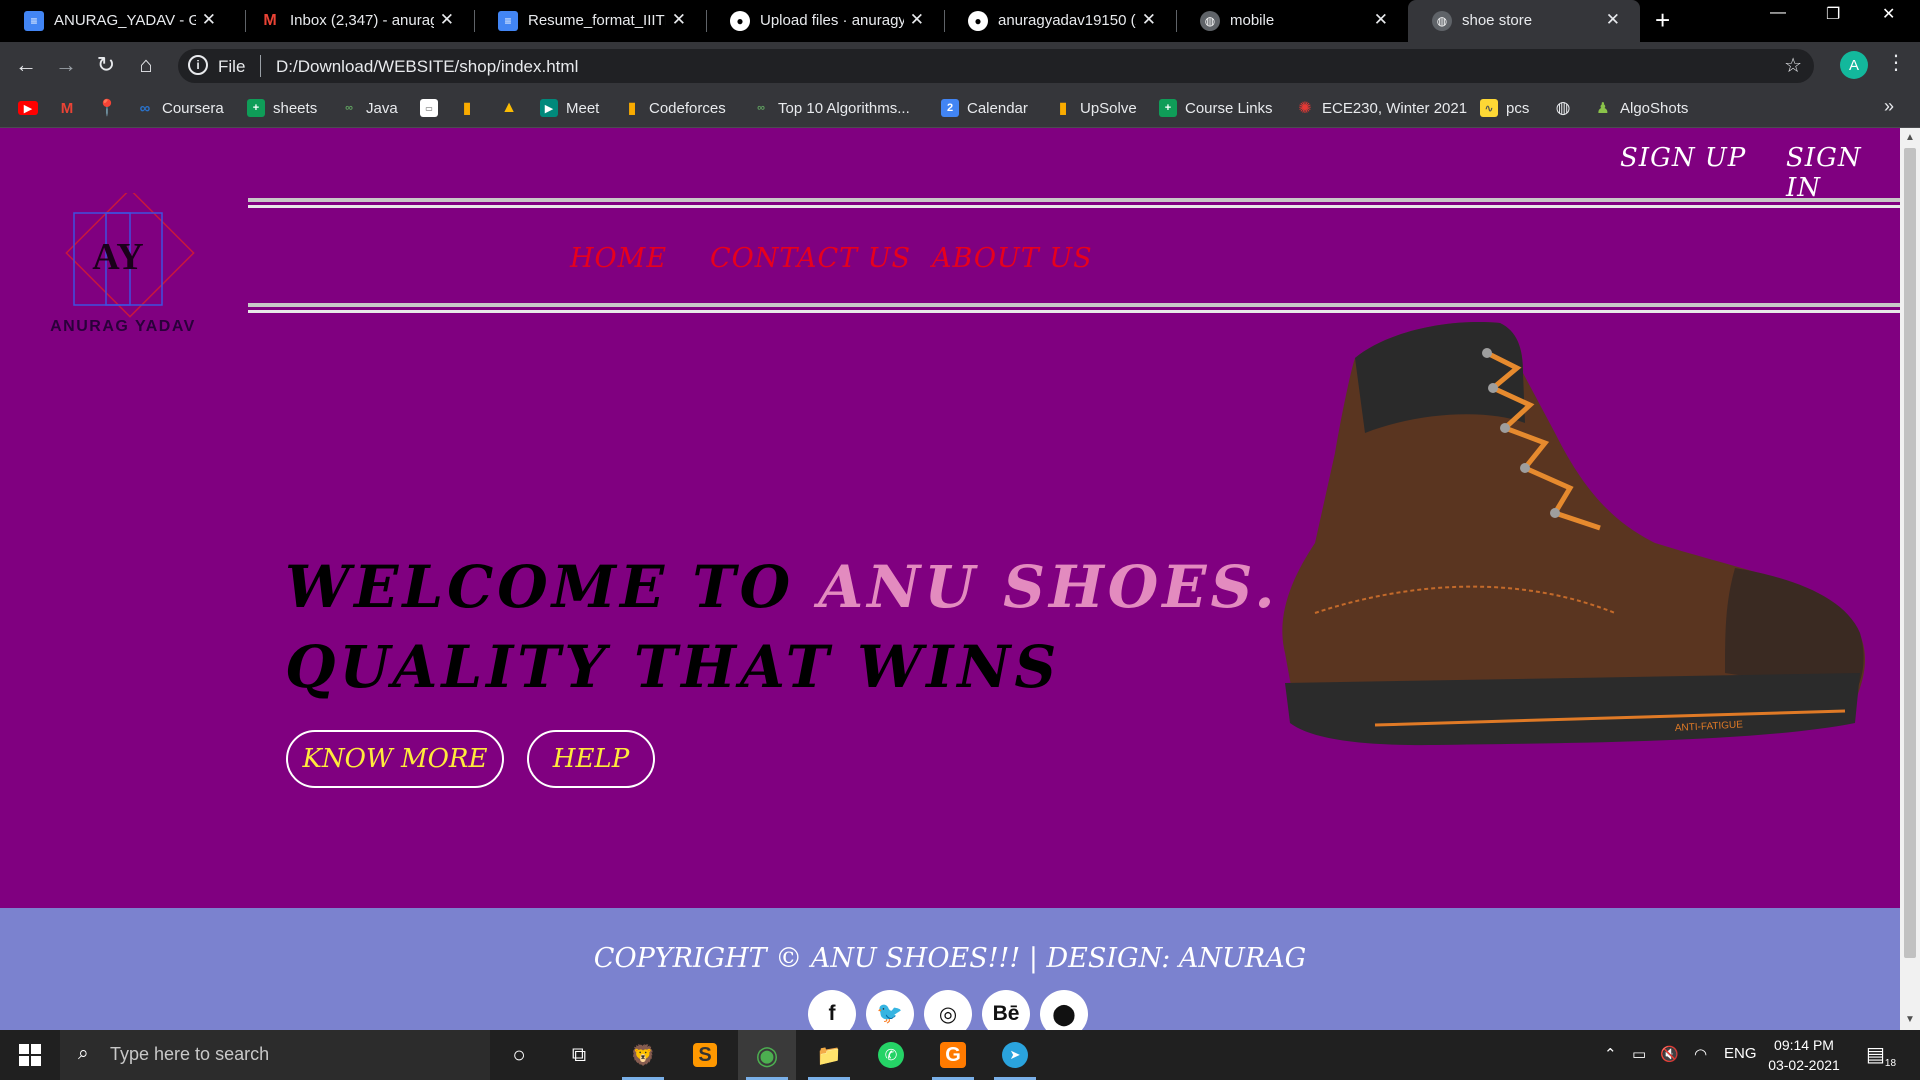 This screenshot has height=1080, width=1920. What do you see at coordinates (1910, 553) in the screenshot?
I see `scrollbar-thumb` at bounding box center [1910, 553].